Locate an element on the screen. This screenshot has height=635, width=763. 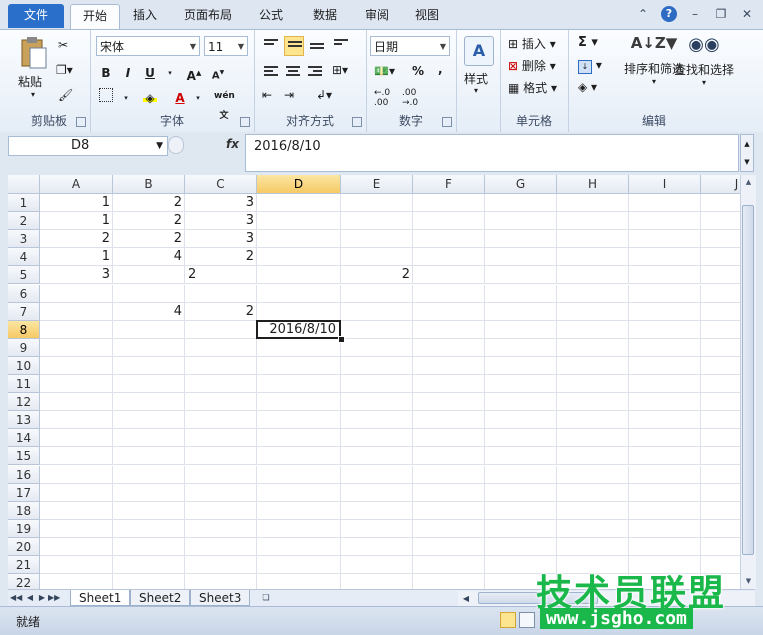
row-header: 1 is located at coordinates (24, 203).